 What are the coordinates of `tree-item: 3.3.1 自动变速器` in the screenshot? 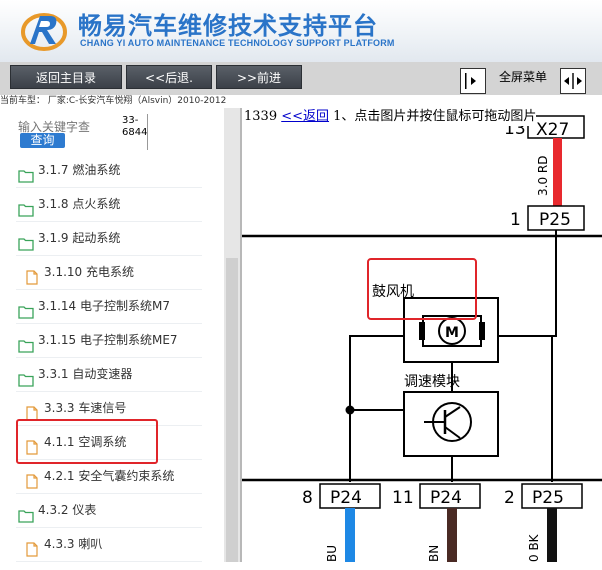 It's located at (109, 375).